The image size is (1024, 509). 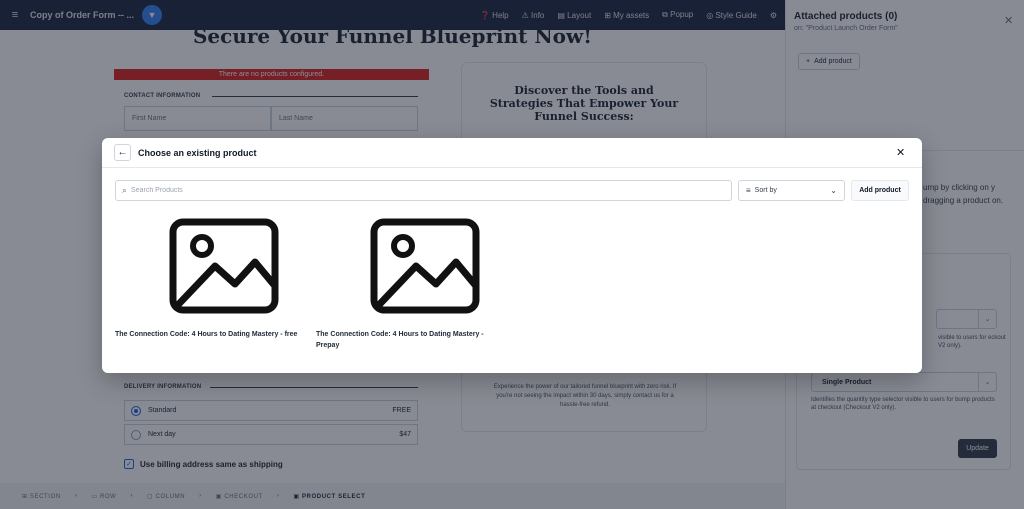 What do you see at coordinates (833, 190) in the screenshot?
I see `chevron-down-icon: ⌄` at bounding box center [833, 190].